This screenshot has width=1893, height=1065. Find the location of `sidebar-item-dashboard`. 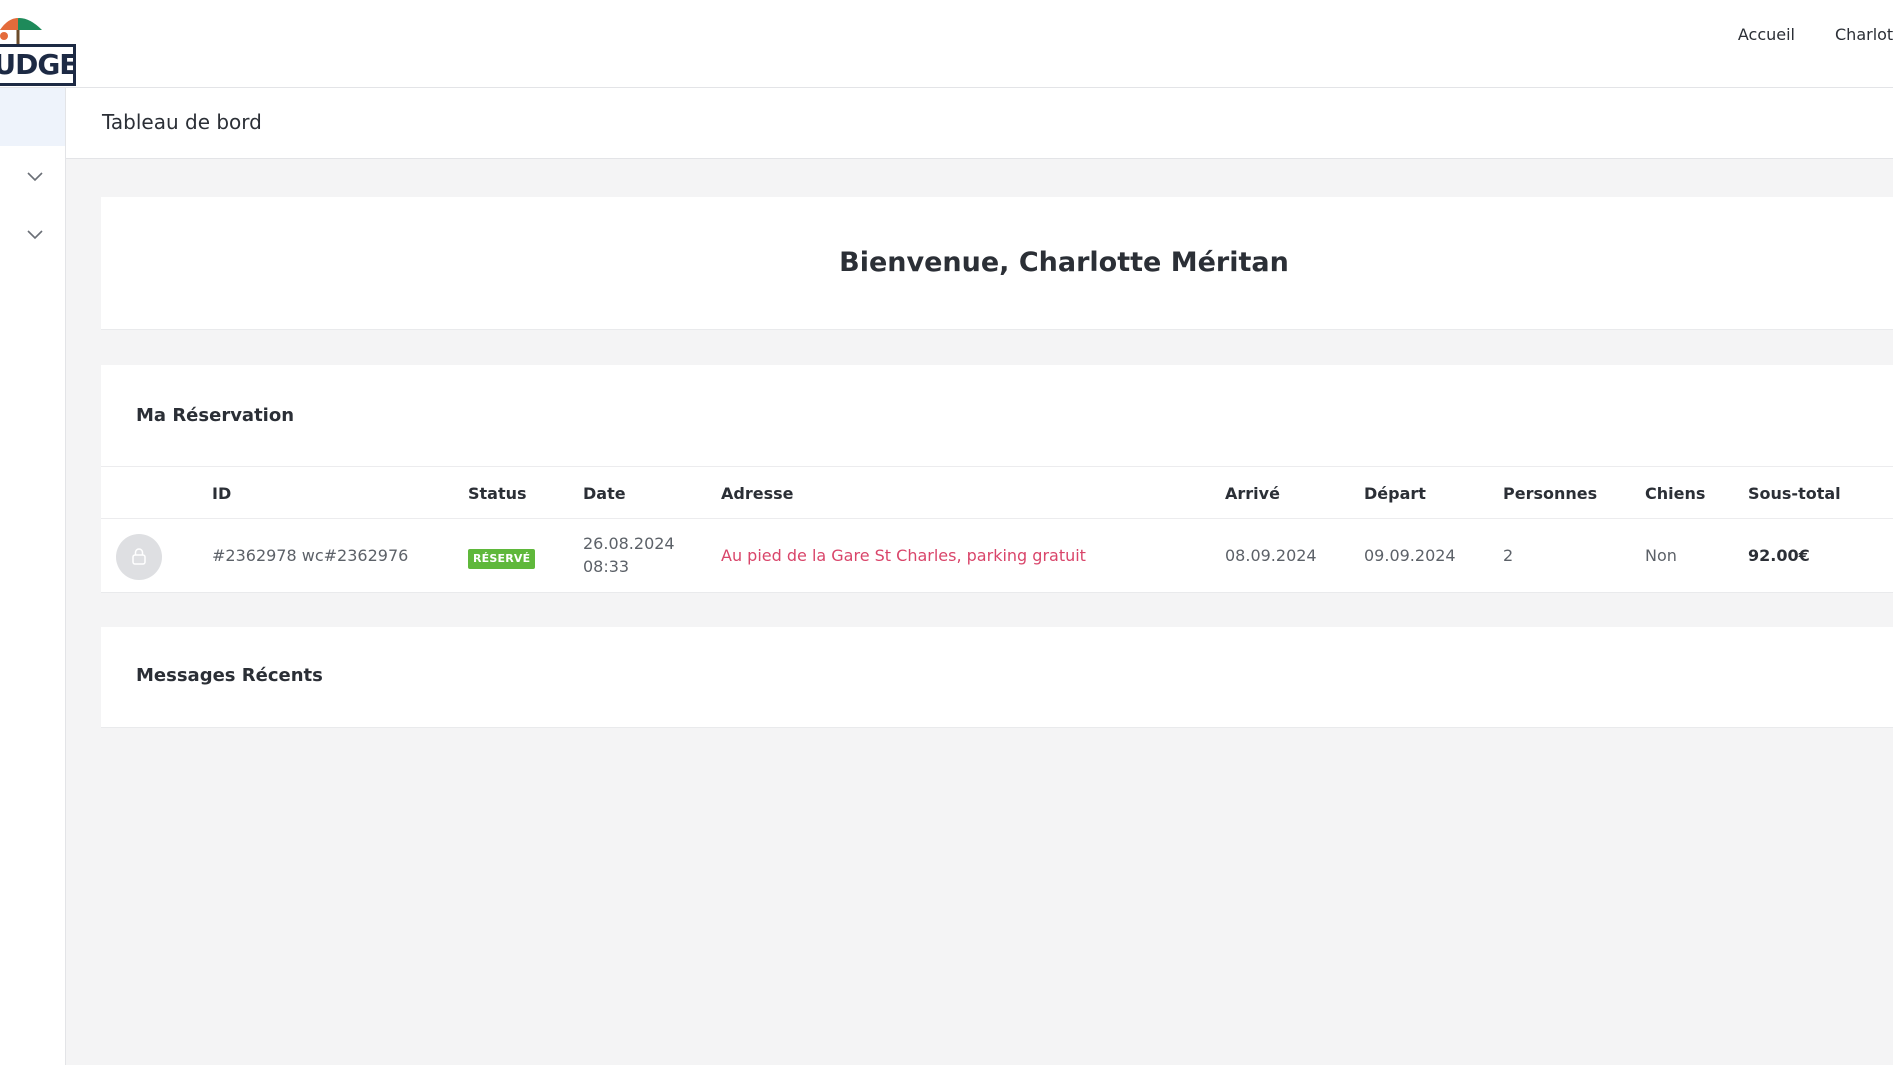

sidebar-item-dashboard is located at coordinates (32, 117).